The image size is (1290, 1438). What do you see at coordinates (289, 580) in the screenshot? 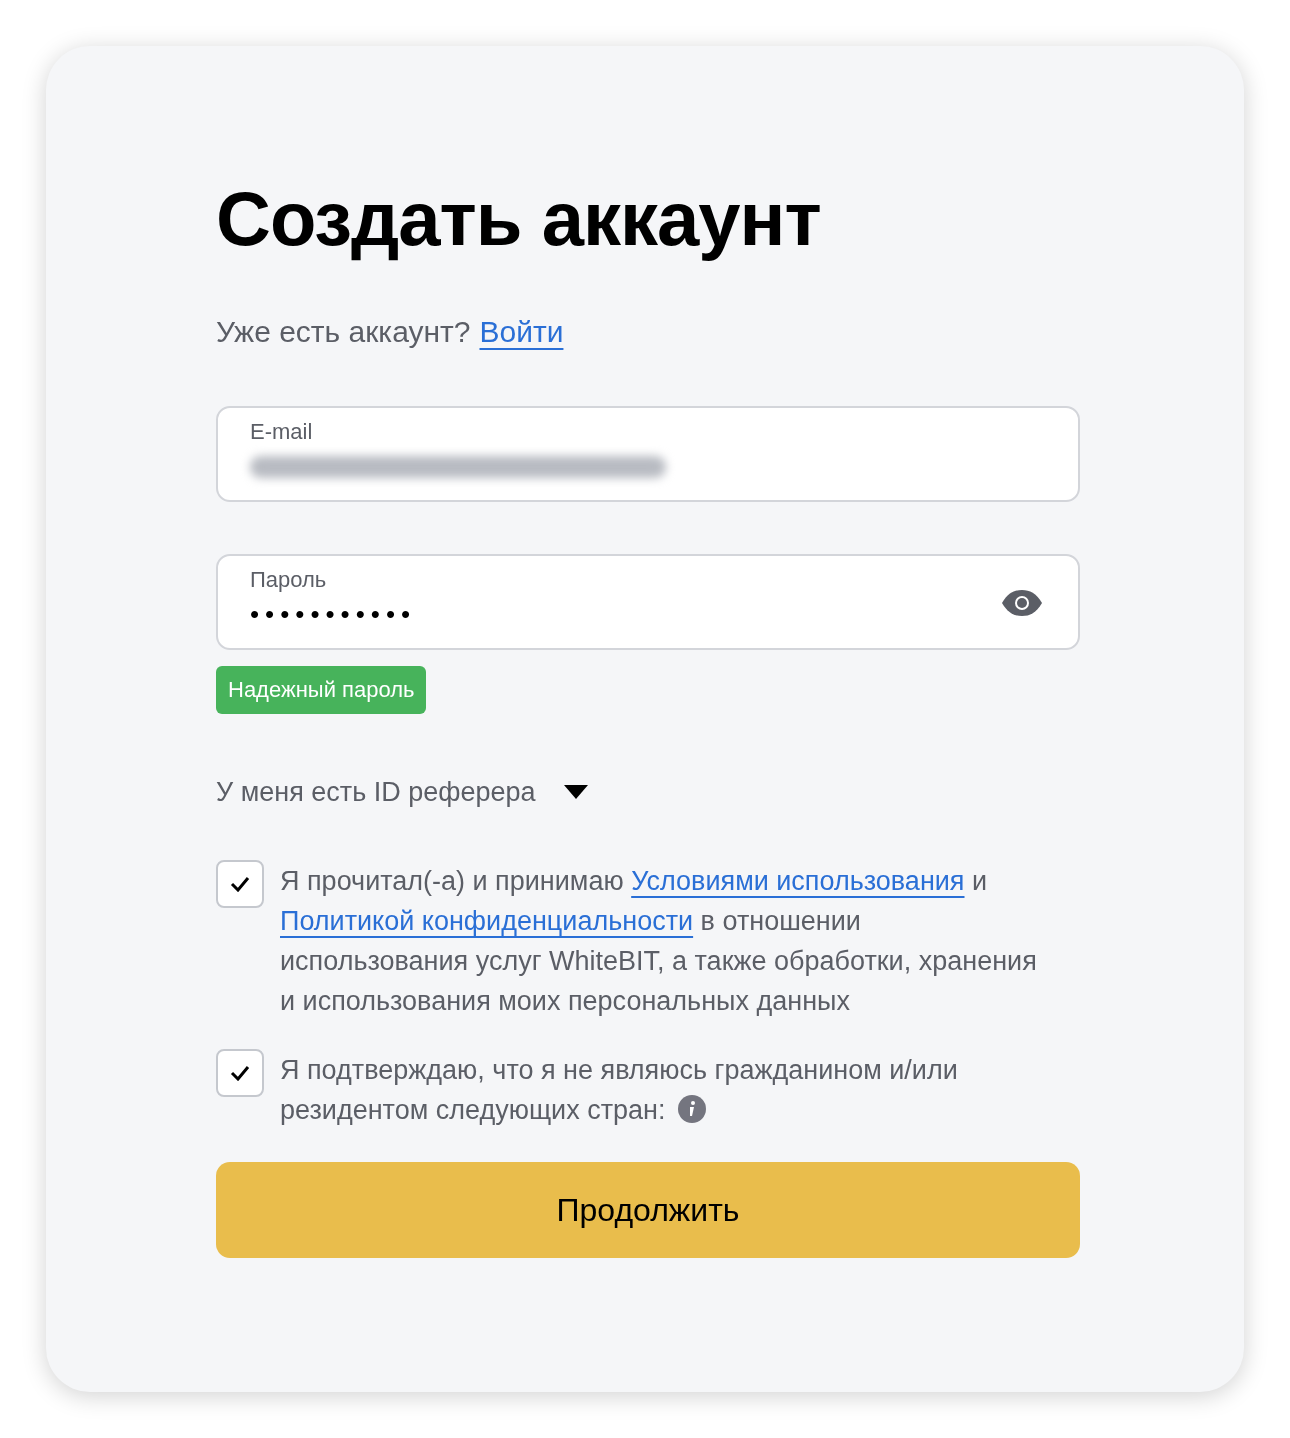
I see `field-label: Пароль` at bounding box center [289, 580].